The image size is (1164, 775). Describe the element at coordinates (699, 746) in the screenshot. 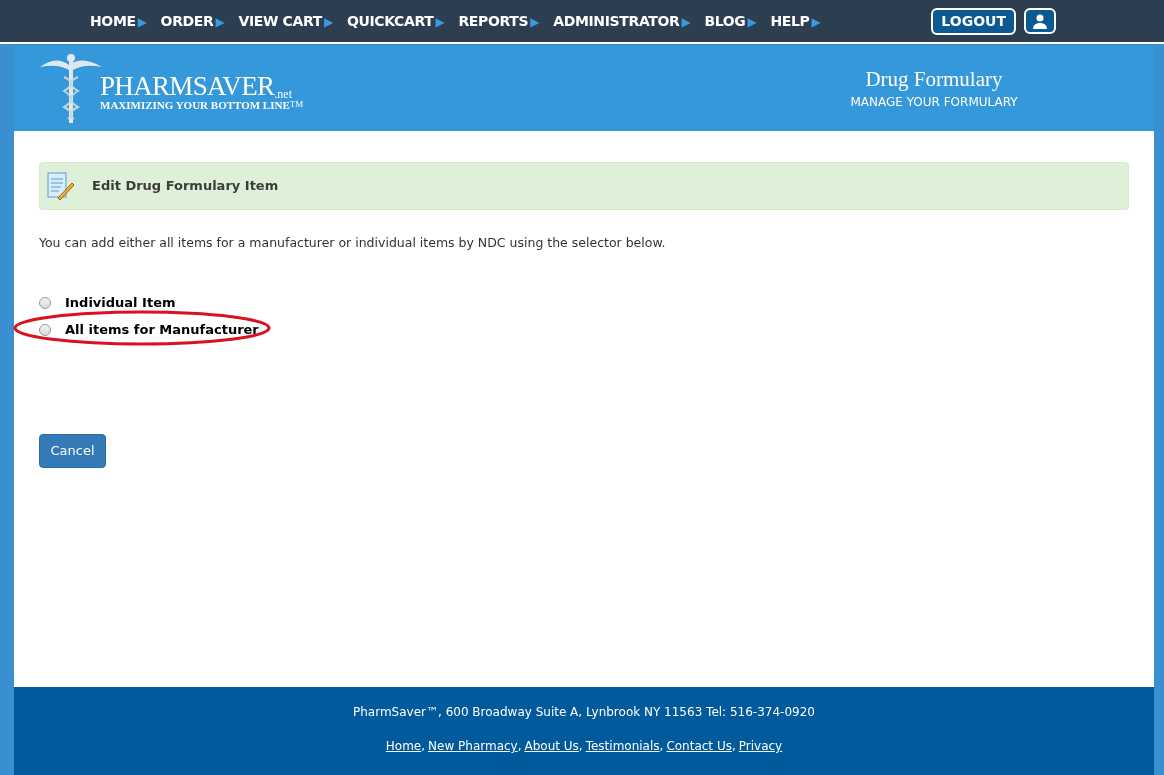

I see `footer-link: Contact Us` at that location.